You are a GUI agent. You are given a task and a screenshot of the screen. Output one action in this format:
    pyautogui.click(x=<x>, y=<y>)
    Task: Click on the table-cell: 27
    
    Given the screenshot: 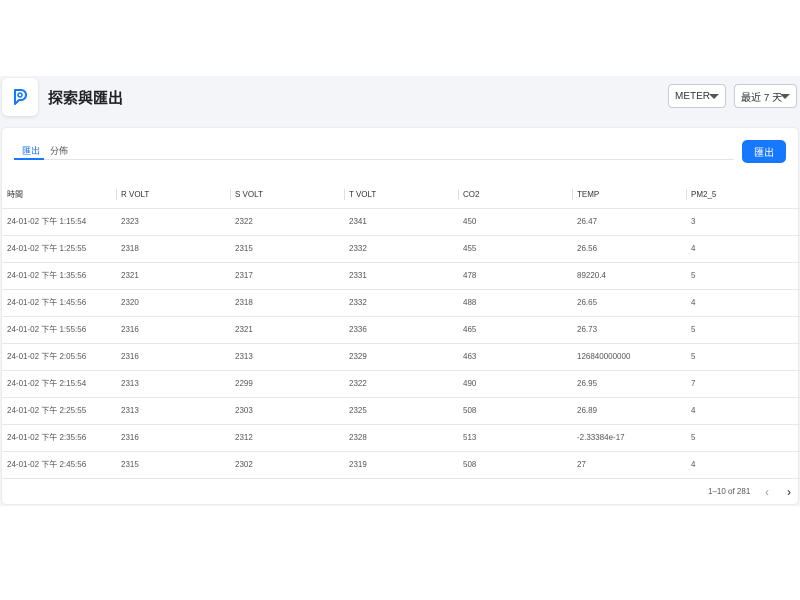 What is the action you would take?
    pyautogui.click(x=629, y=465)
    